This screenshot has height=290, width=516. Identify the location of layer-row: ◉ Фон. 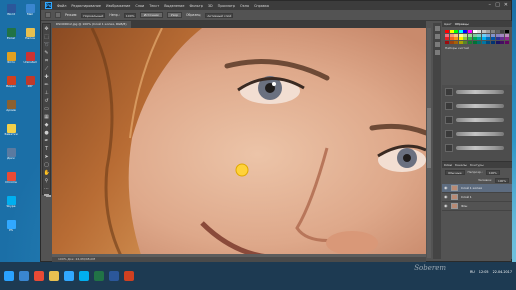
(477, 206).